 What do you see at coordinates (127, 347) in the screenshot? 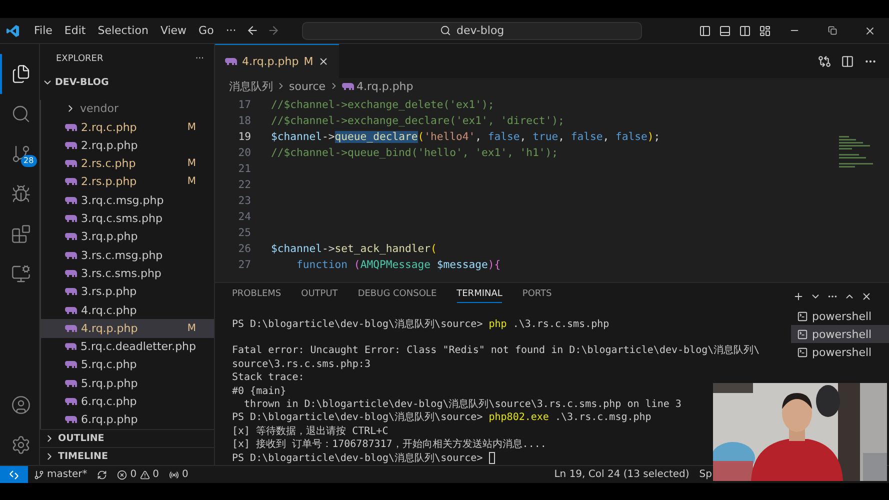
I see `tree-row: 5.rq.c.deadletter.php` at bounding box center [127, 347].